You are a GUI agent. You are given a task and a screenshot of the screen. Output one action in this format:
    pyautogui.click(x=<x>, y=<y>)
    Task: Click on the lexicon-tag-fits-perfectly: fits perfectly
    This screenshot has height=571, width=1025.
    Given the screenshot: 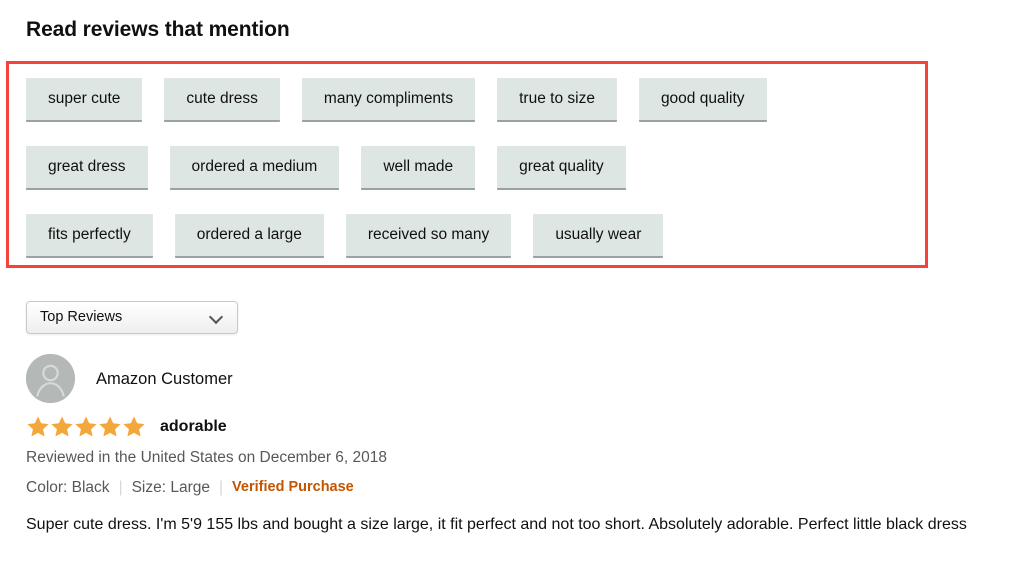 What is the action you would take?
    pyautogui.click(x=89, y=236)
    